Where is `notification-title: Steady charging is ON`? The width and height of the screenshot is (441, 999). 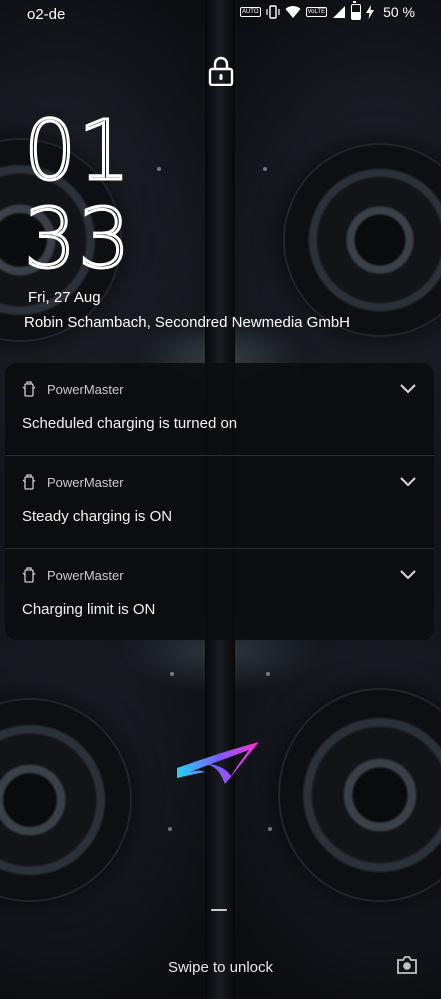
notification-title: Steady charging is ON is located at coordinates (97, 516).